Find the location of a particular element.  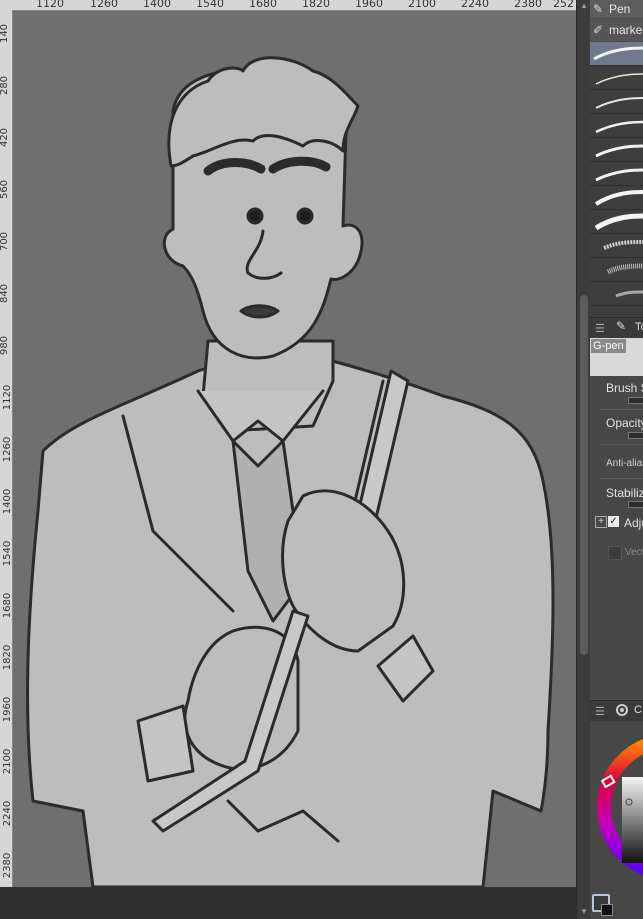

saturation-square is located at coordinates (632, 820).